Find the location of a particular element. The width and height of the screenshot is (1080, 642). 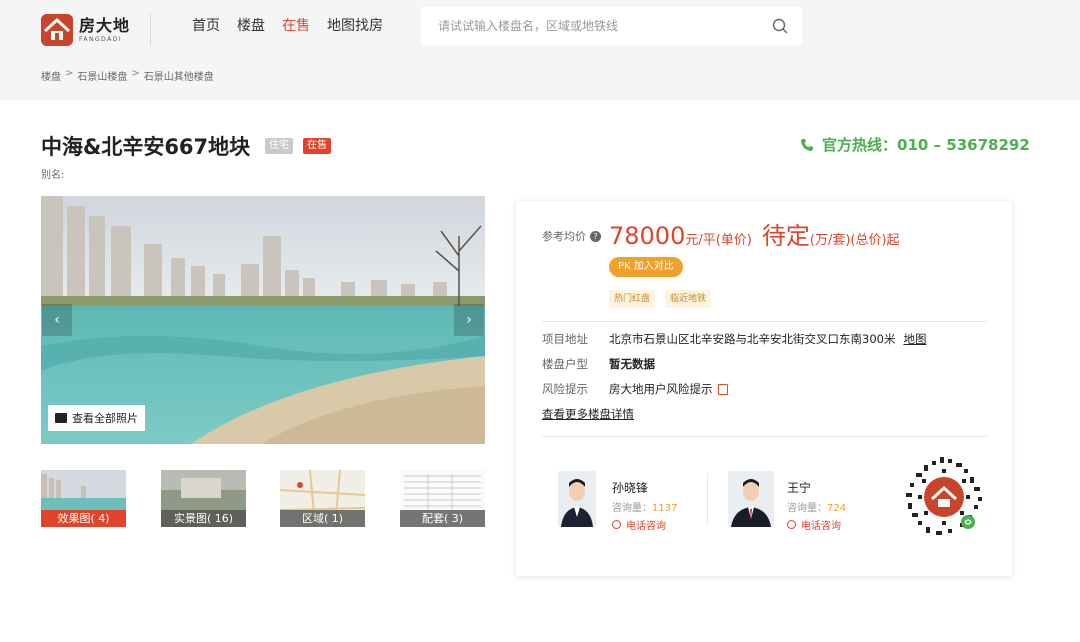

agent-card: 孙晓锋 咨询量：1137 电话咨询 is located at coordinates (617, 501).